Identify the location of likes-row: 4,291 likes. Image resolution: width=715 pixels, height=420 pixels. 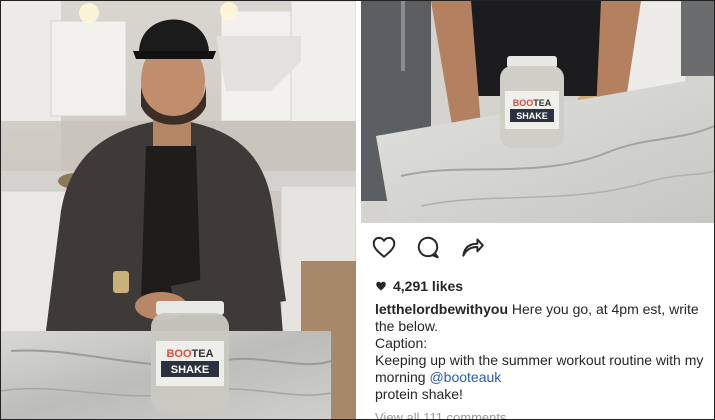
(419, 286).